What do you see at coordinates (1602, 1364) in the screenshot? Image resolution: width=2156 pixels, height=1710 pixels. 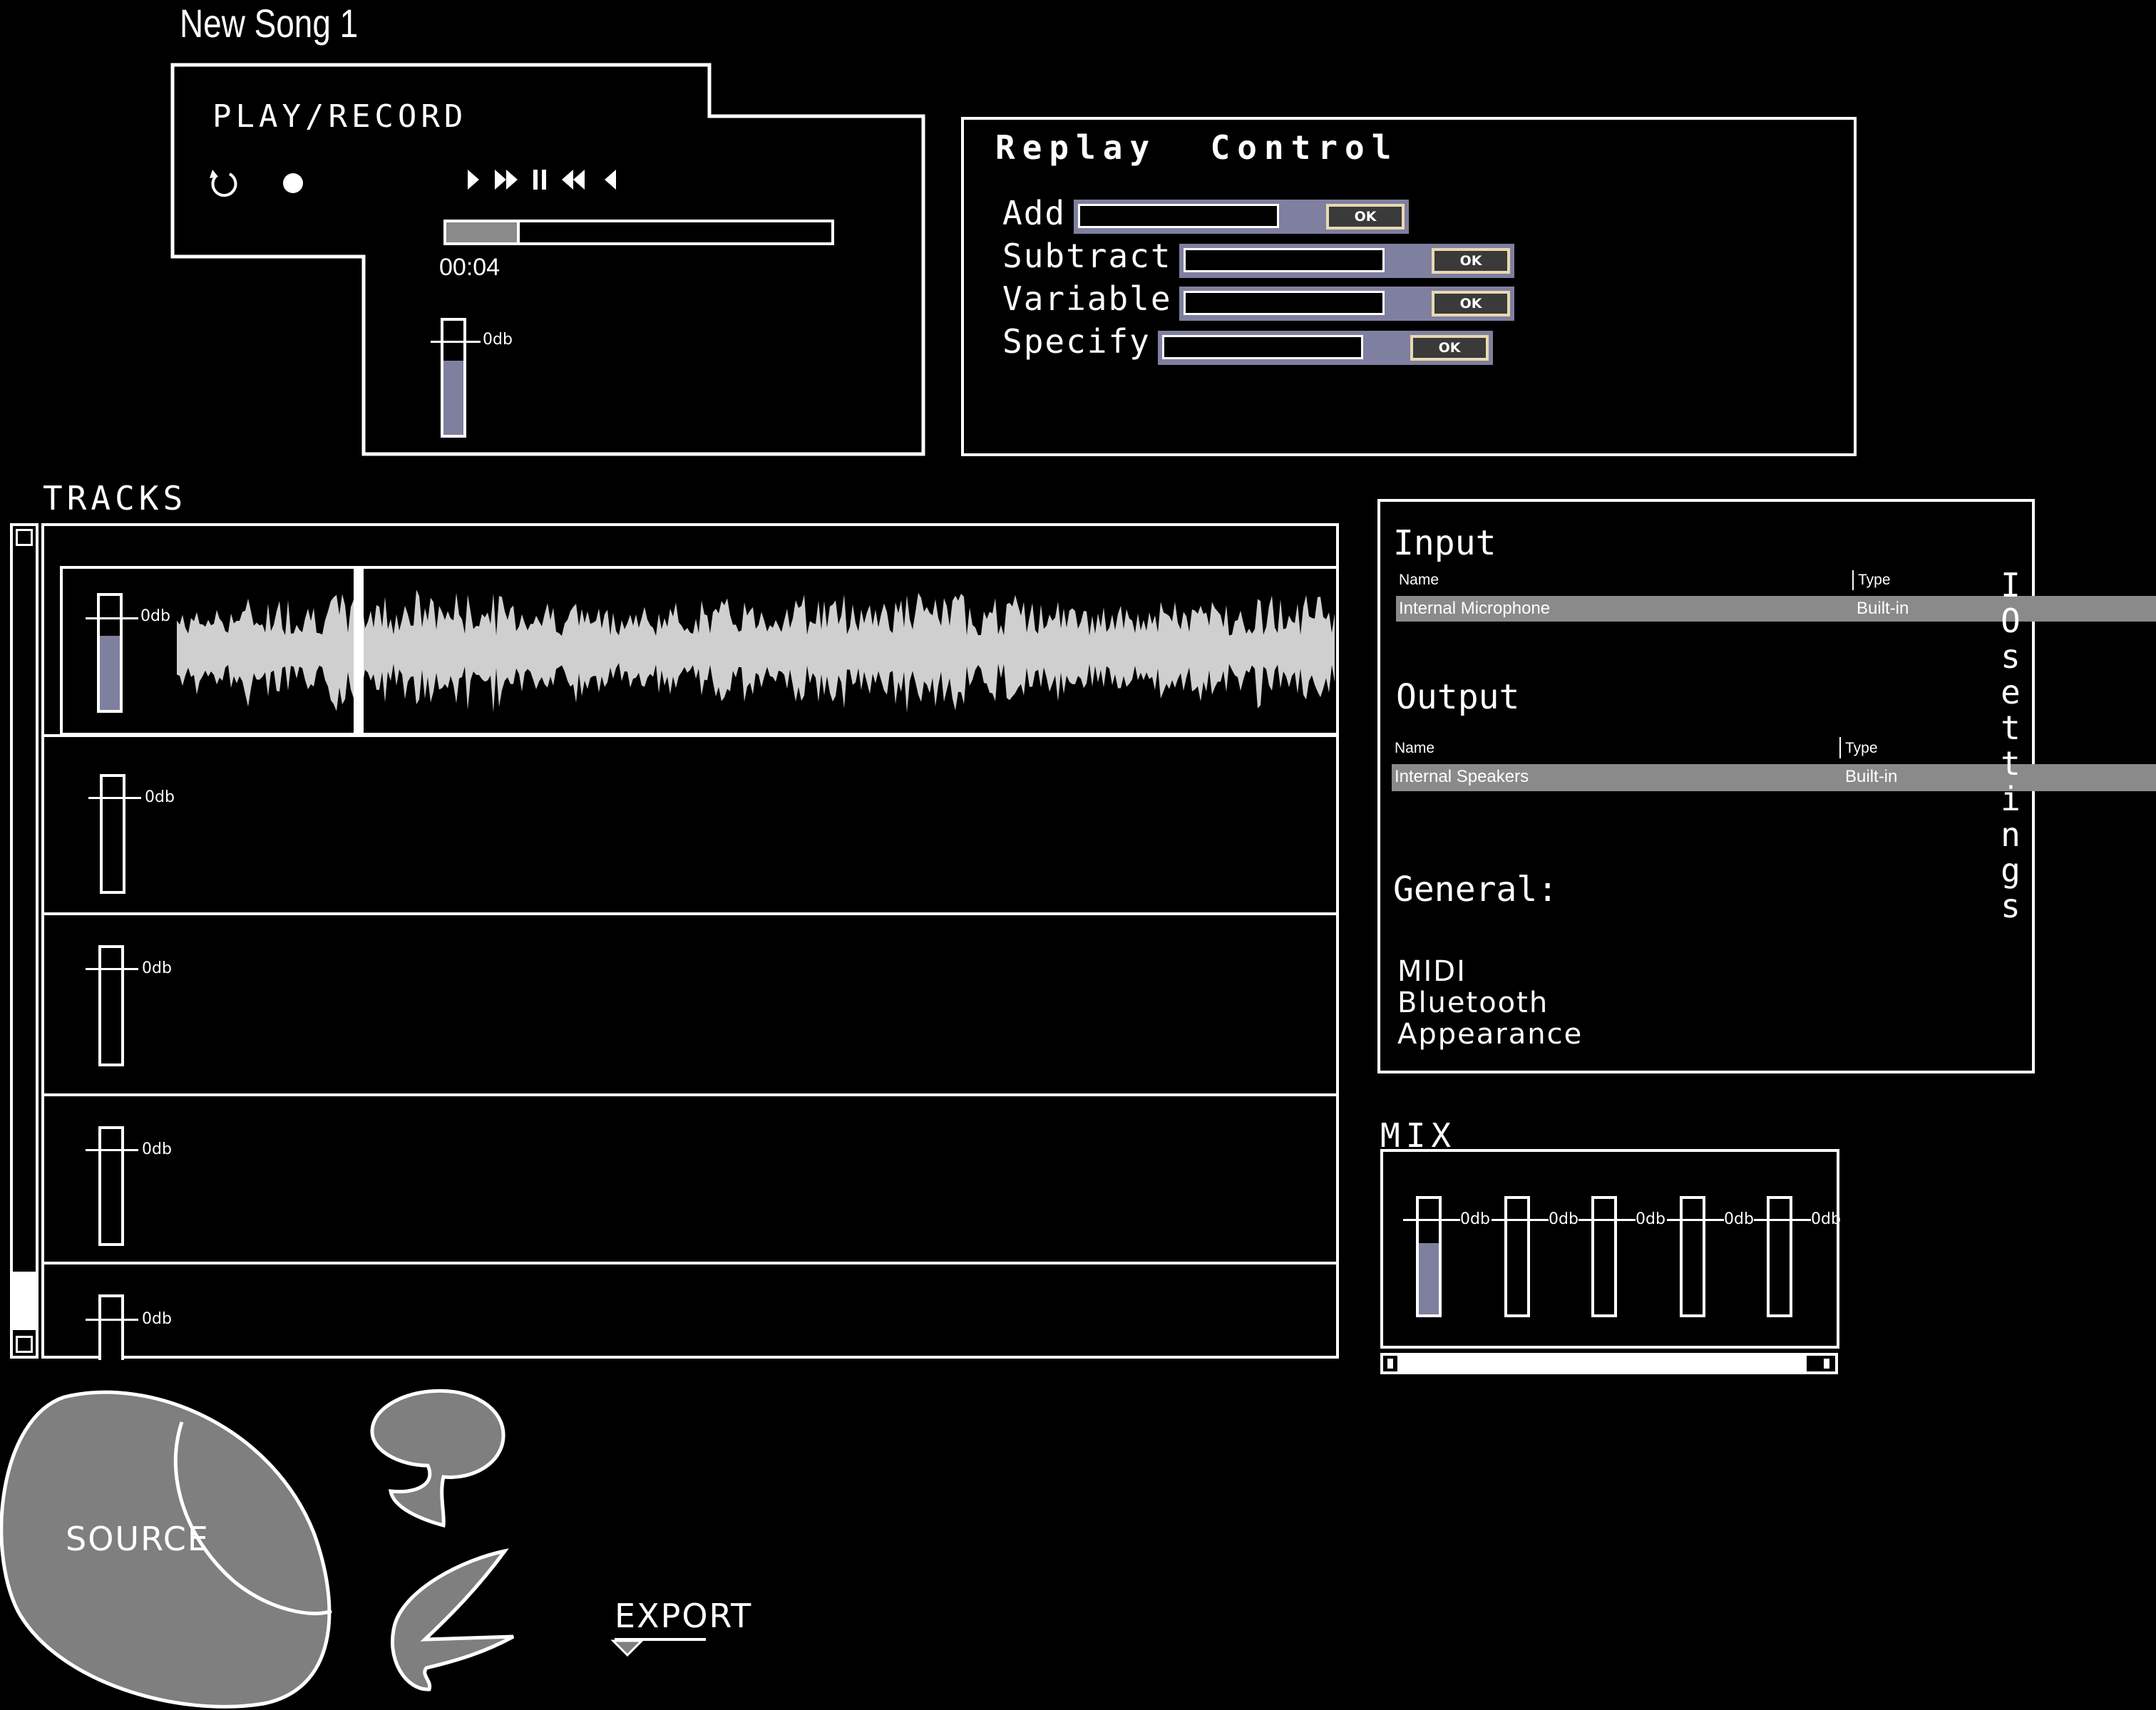 I see `mix-scroll-thumb` at bounding box center [1602, 1364].